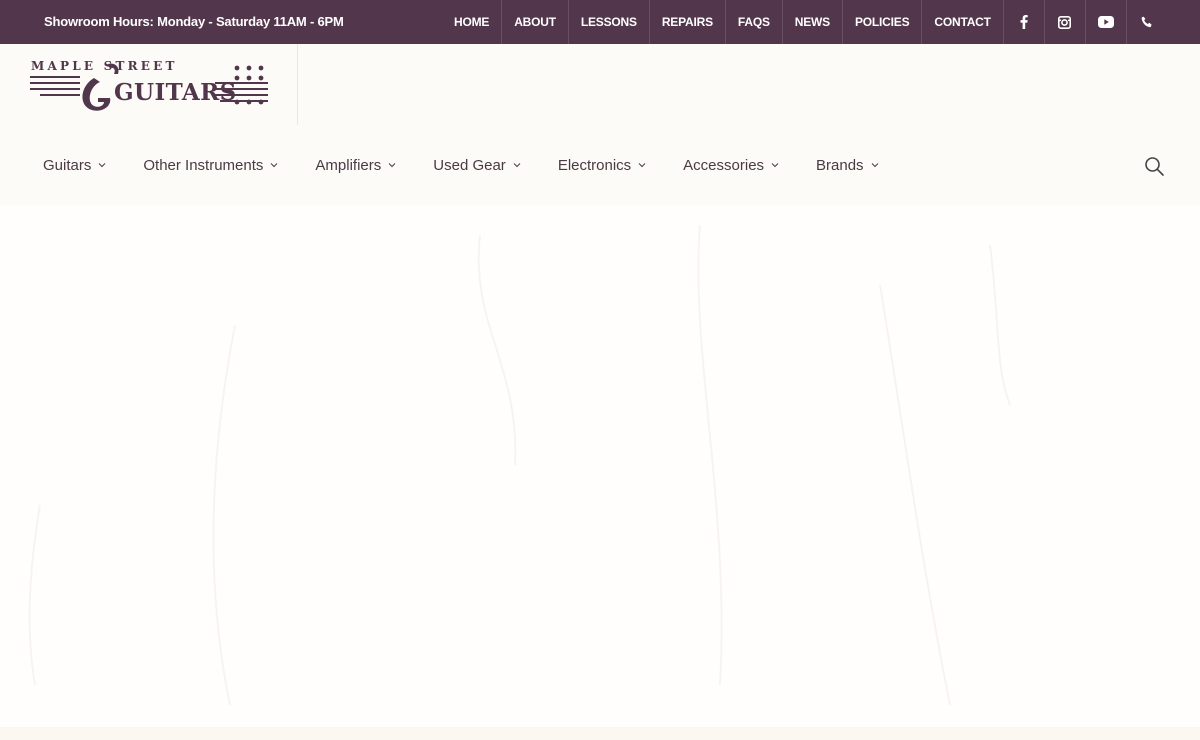  What do you see at coordinates (175, 92) in the screenshot?
I see `logo-text-main: GUITARS` at bounding box center [175, 92].